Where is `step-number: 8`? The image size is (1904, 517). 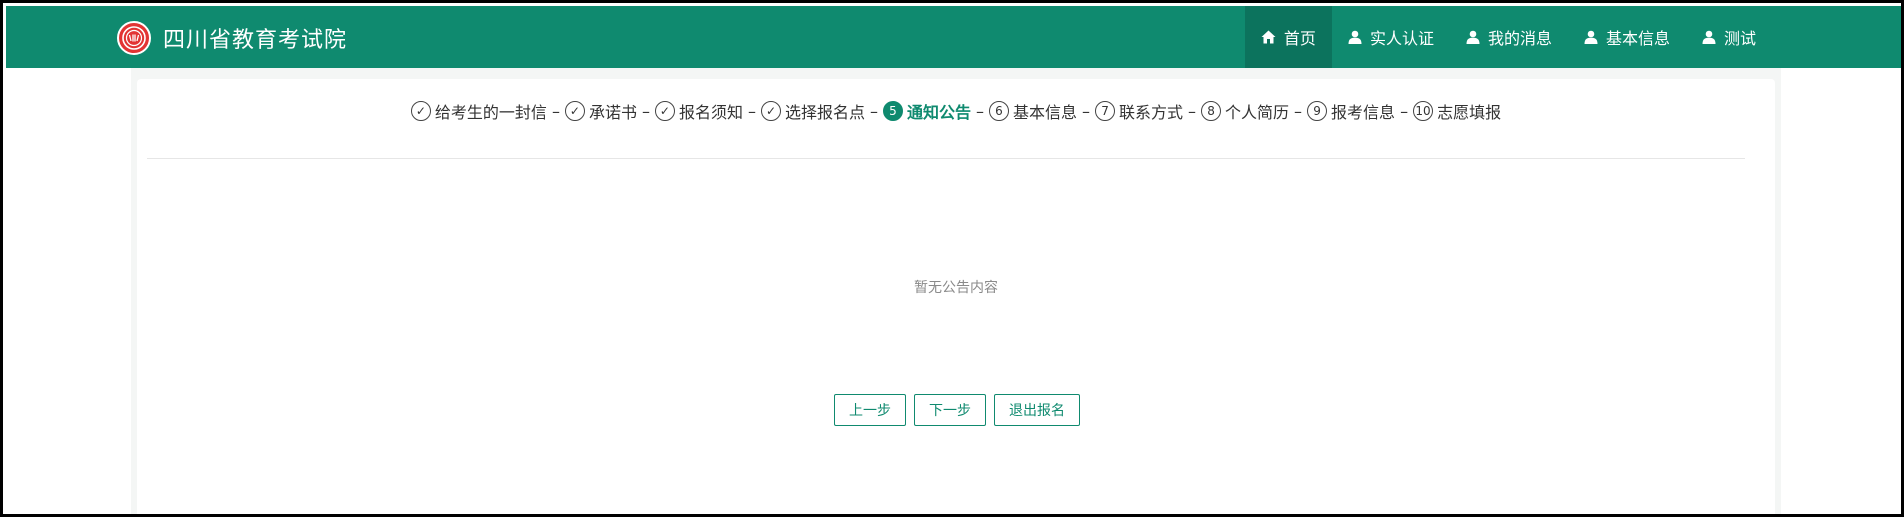 step-number: 8 is located at coordinates (1211, 111).